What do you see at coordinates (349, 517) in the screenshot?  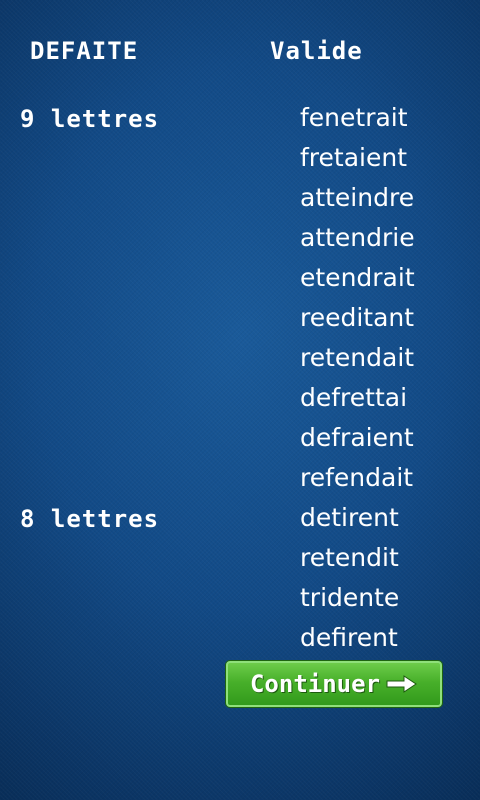 I see `word-item: detirent` at bounding box center [349, 517].